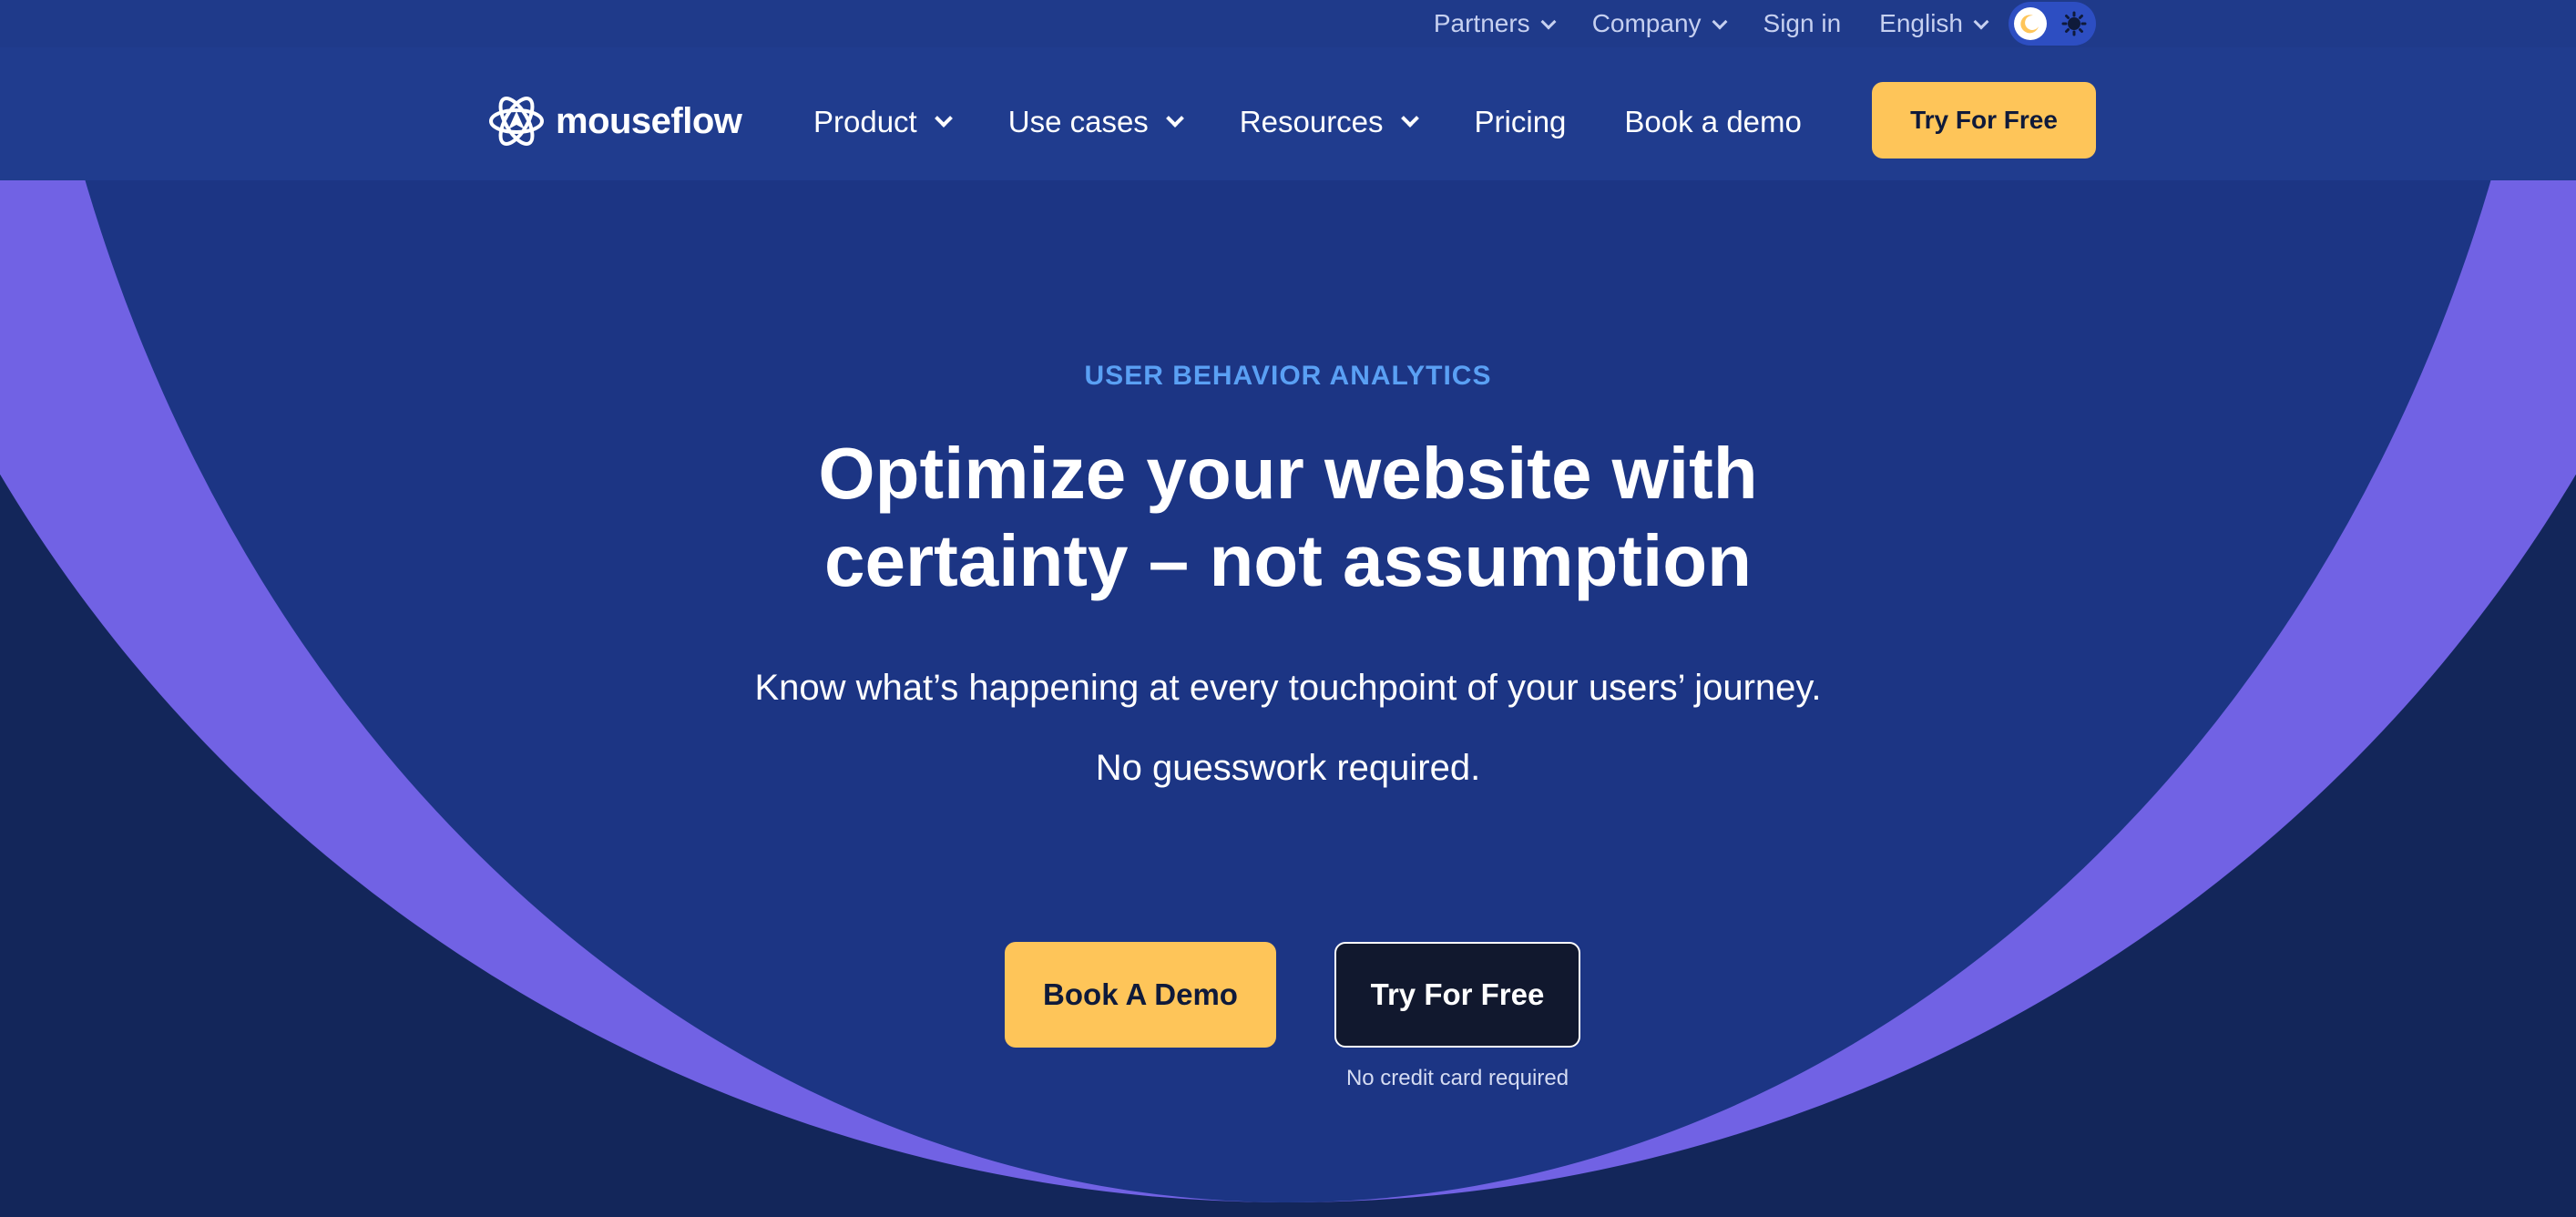  I want to click on nav-pricing-label: Pricing, so click(1520, 121).